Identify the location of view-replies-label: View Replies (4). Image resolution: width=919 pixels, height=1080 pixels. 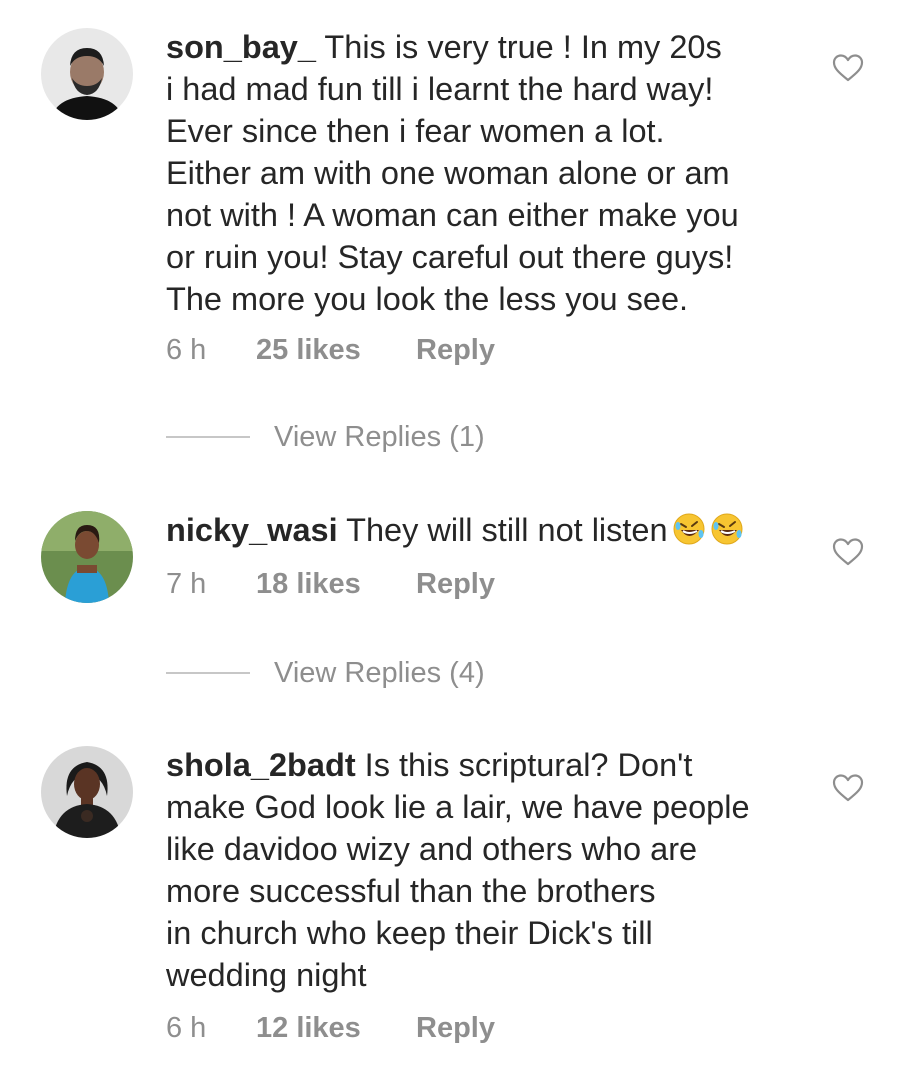
(379, 673).